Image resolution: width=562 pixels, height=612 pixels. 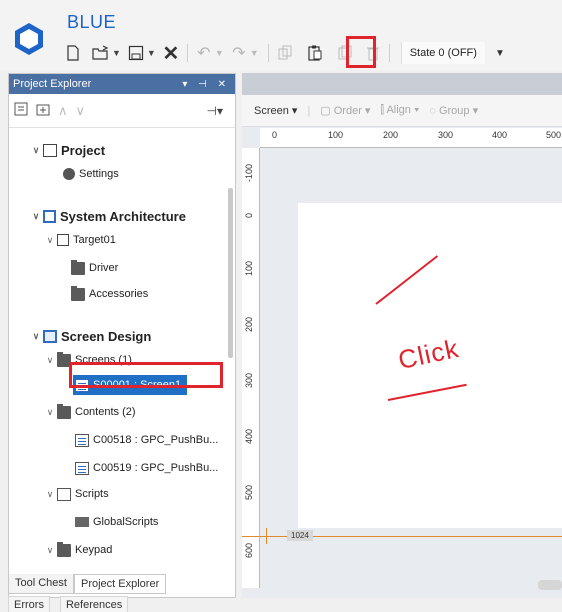 I want to click on panel-controls: ▾ ⊣ ✕, so click(x=206, y=84).